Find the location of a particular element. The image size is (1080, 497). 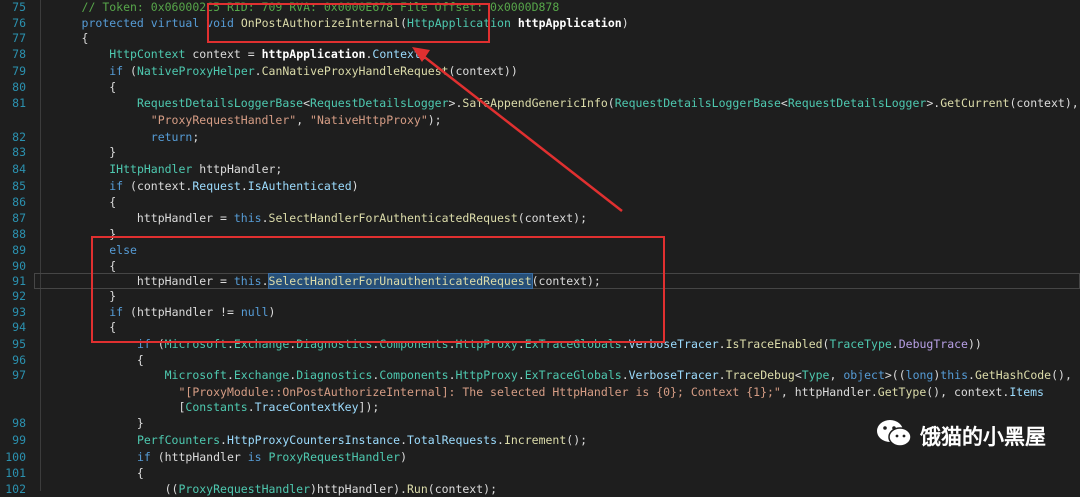

watermark: 饿猫的小黑屋 is located at coordinates (961, 436).